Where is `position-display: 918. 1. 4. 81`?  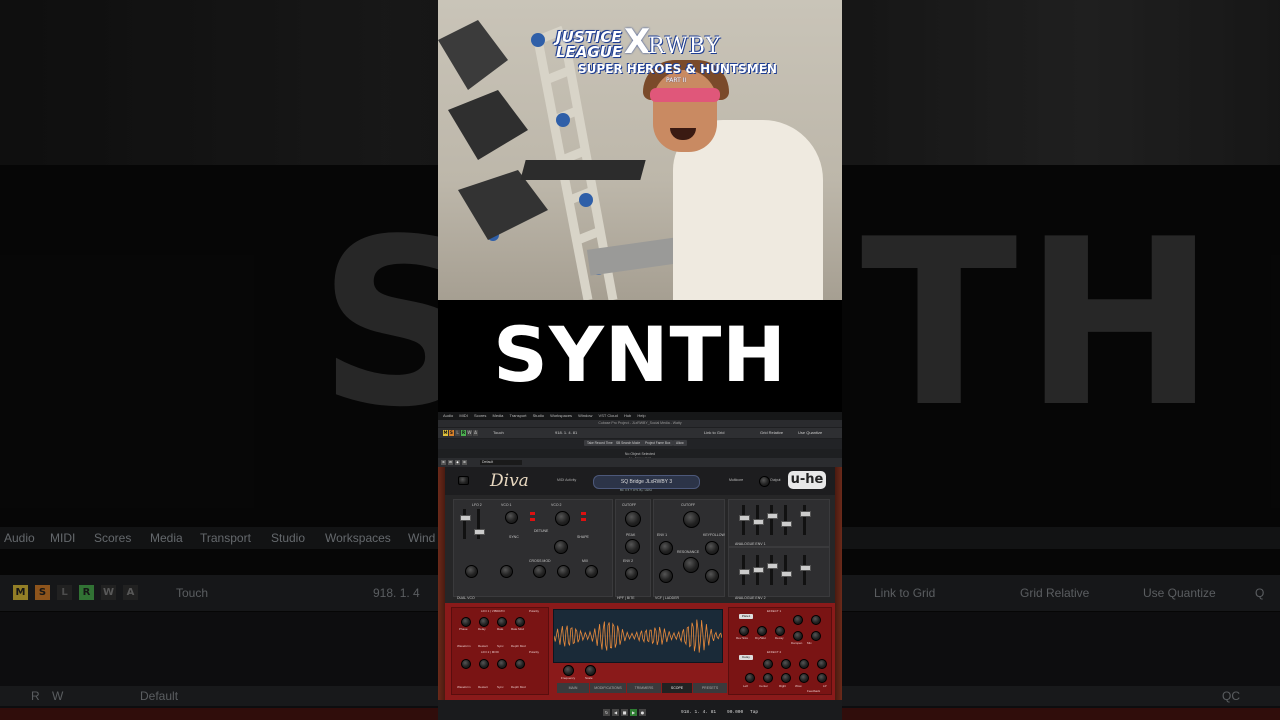 position-display: 918. 1. 4. 81 is located at coordinates (566, 433).